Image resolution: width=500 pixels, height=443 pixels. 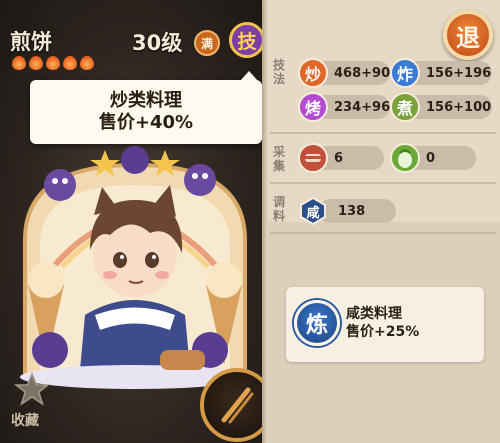 I want to click on meat-icon, so click(x=313, y=158).